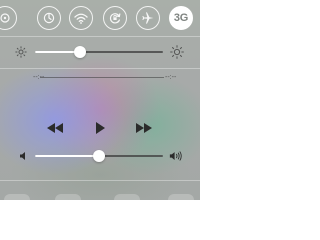 The width and height of the screenshot is (320, 240). I want to click on airplane-mode-toggle, so click(148, 18).